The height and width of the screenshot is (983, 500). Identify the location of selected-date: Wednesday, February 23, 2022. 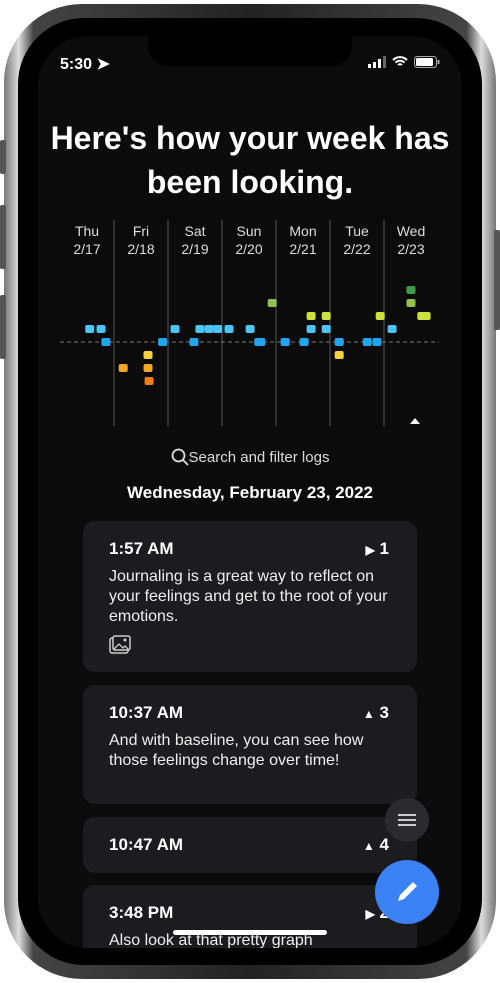
(250, 492).